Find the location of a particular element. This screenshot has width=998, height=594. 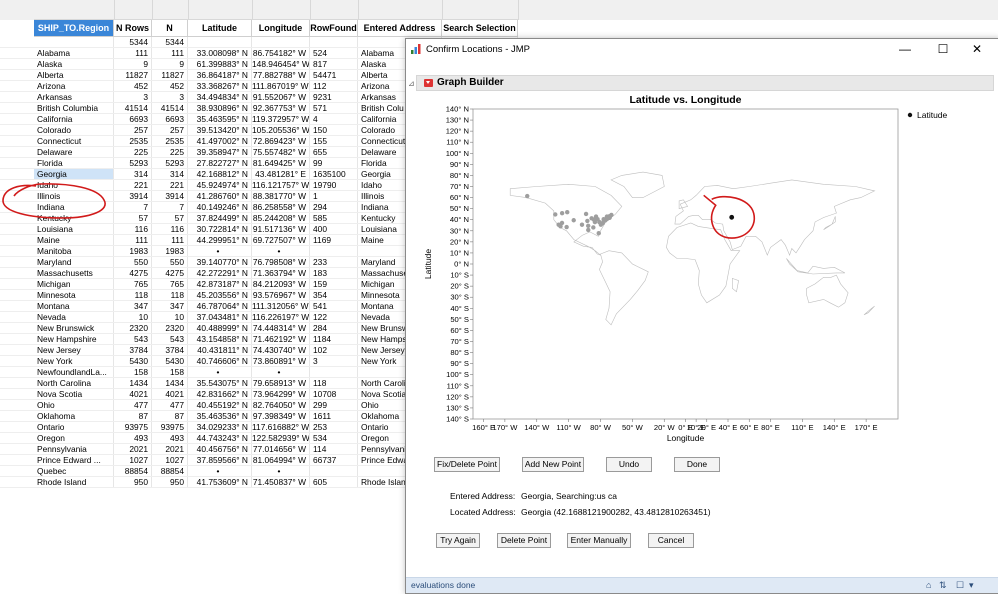

entered-address-label: Entered Address: is located at coordinates (483, 496).